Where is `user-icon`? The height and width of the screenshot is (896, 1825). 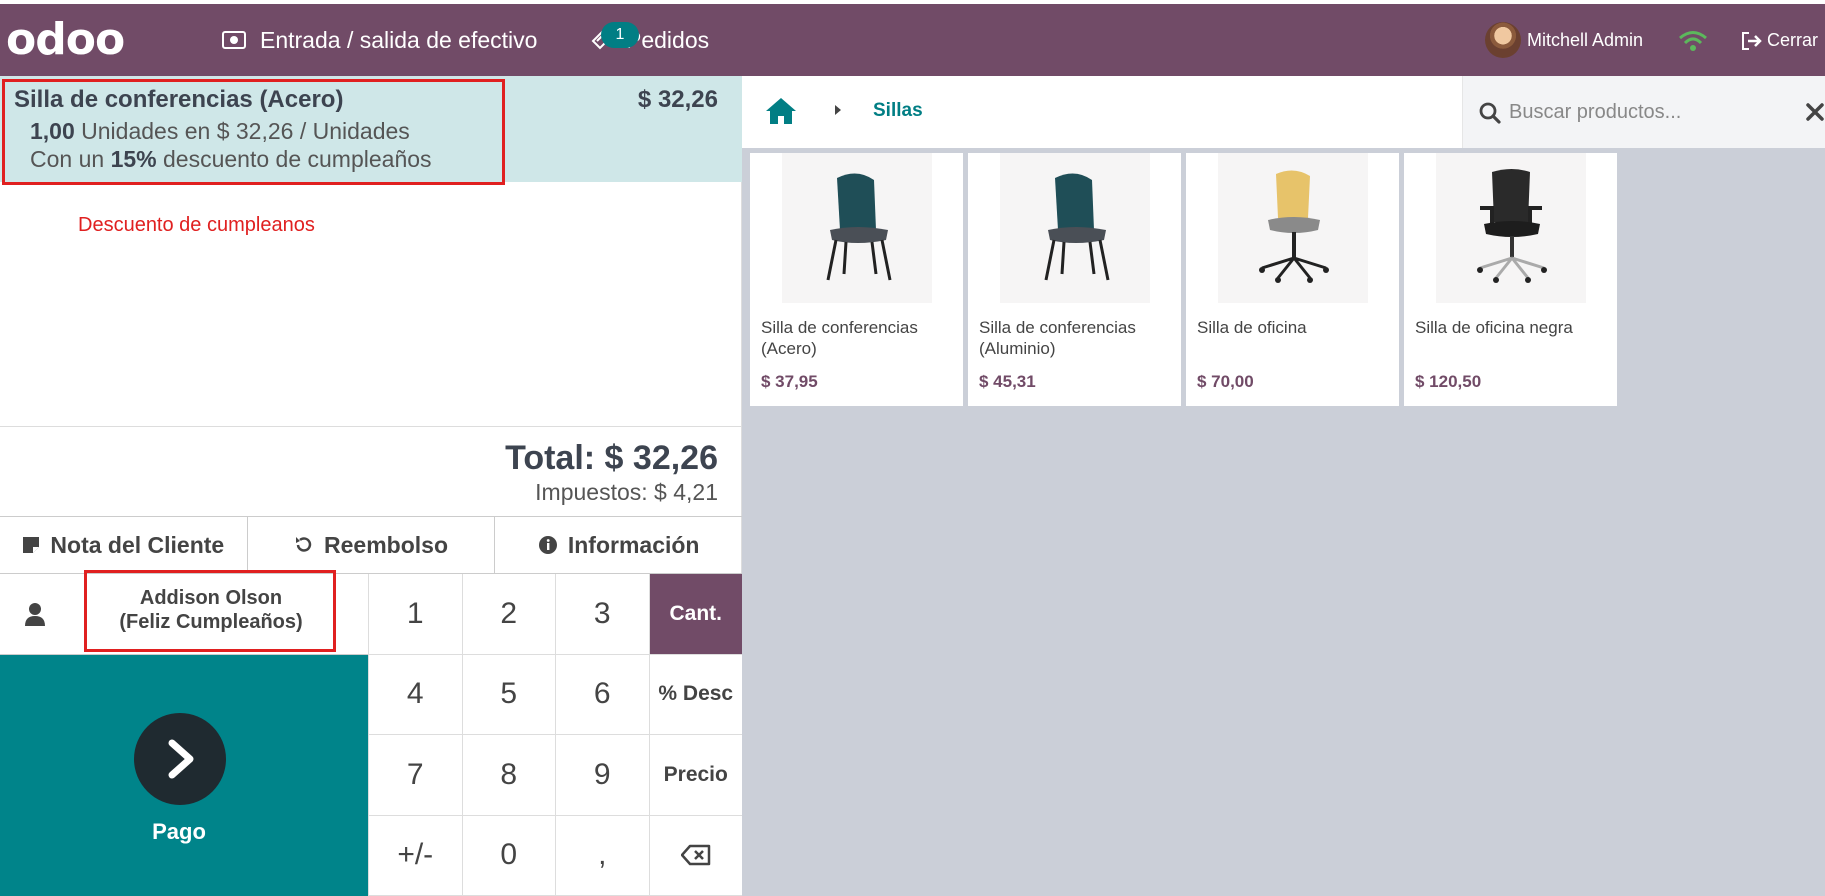 user-icon is located at coordinates (35, 614).